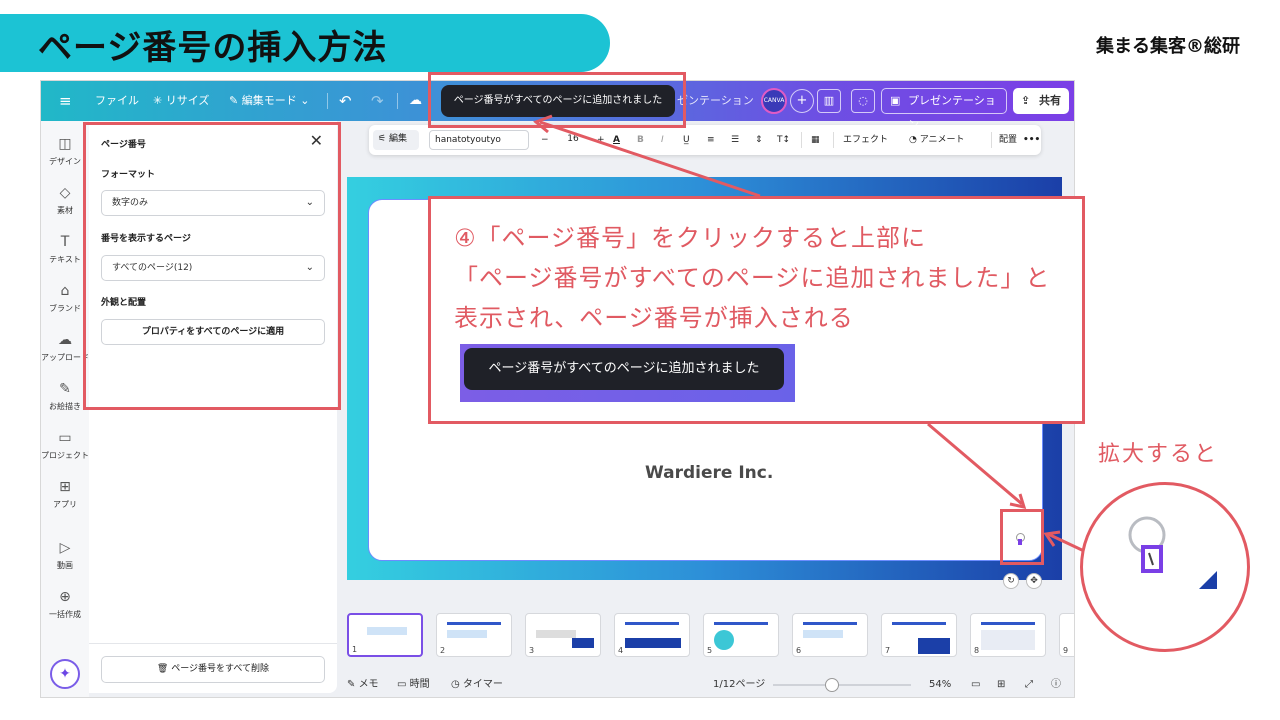  What do you see at coordinates (65, 604) in the screenshot?
I see `rail-item-bulk: ⊕ 一括作成` at bounding box center [65, 604].